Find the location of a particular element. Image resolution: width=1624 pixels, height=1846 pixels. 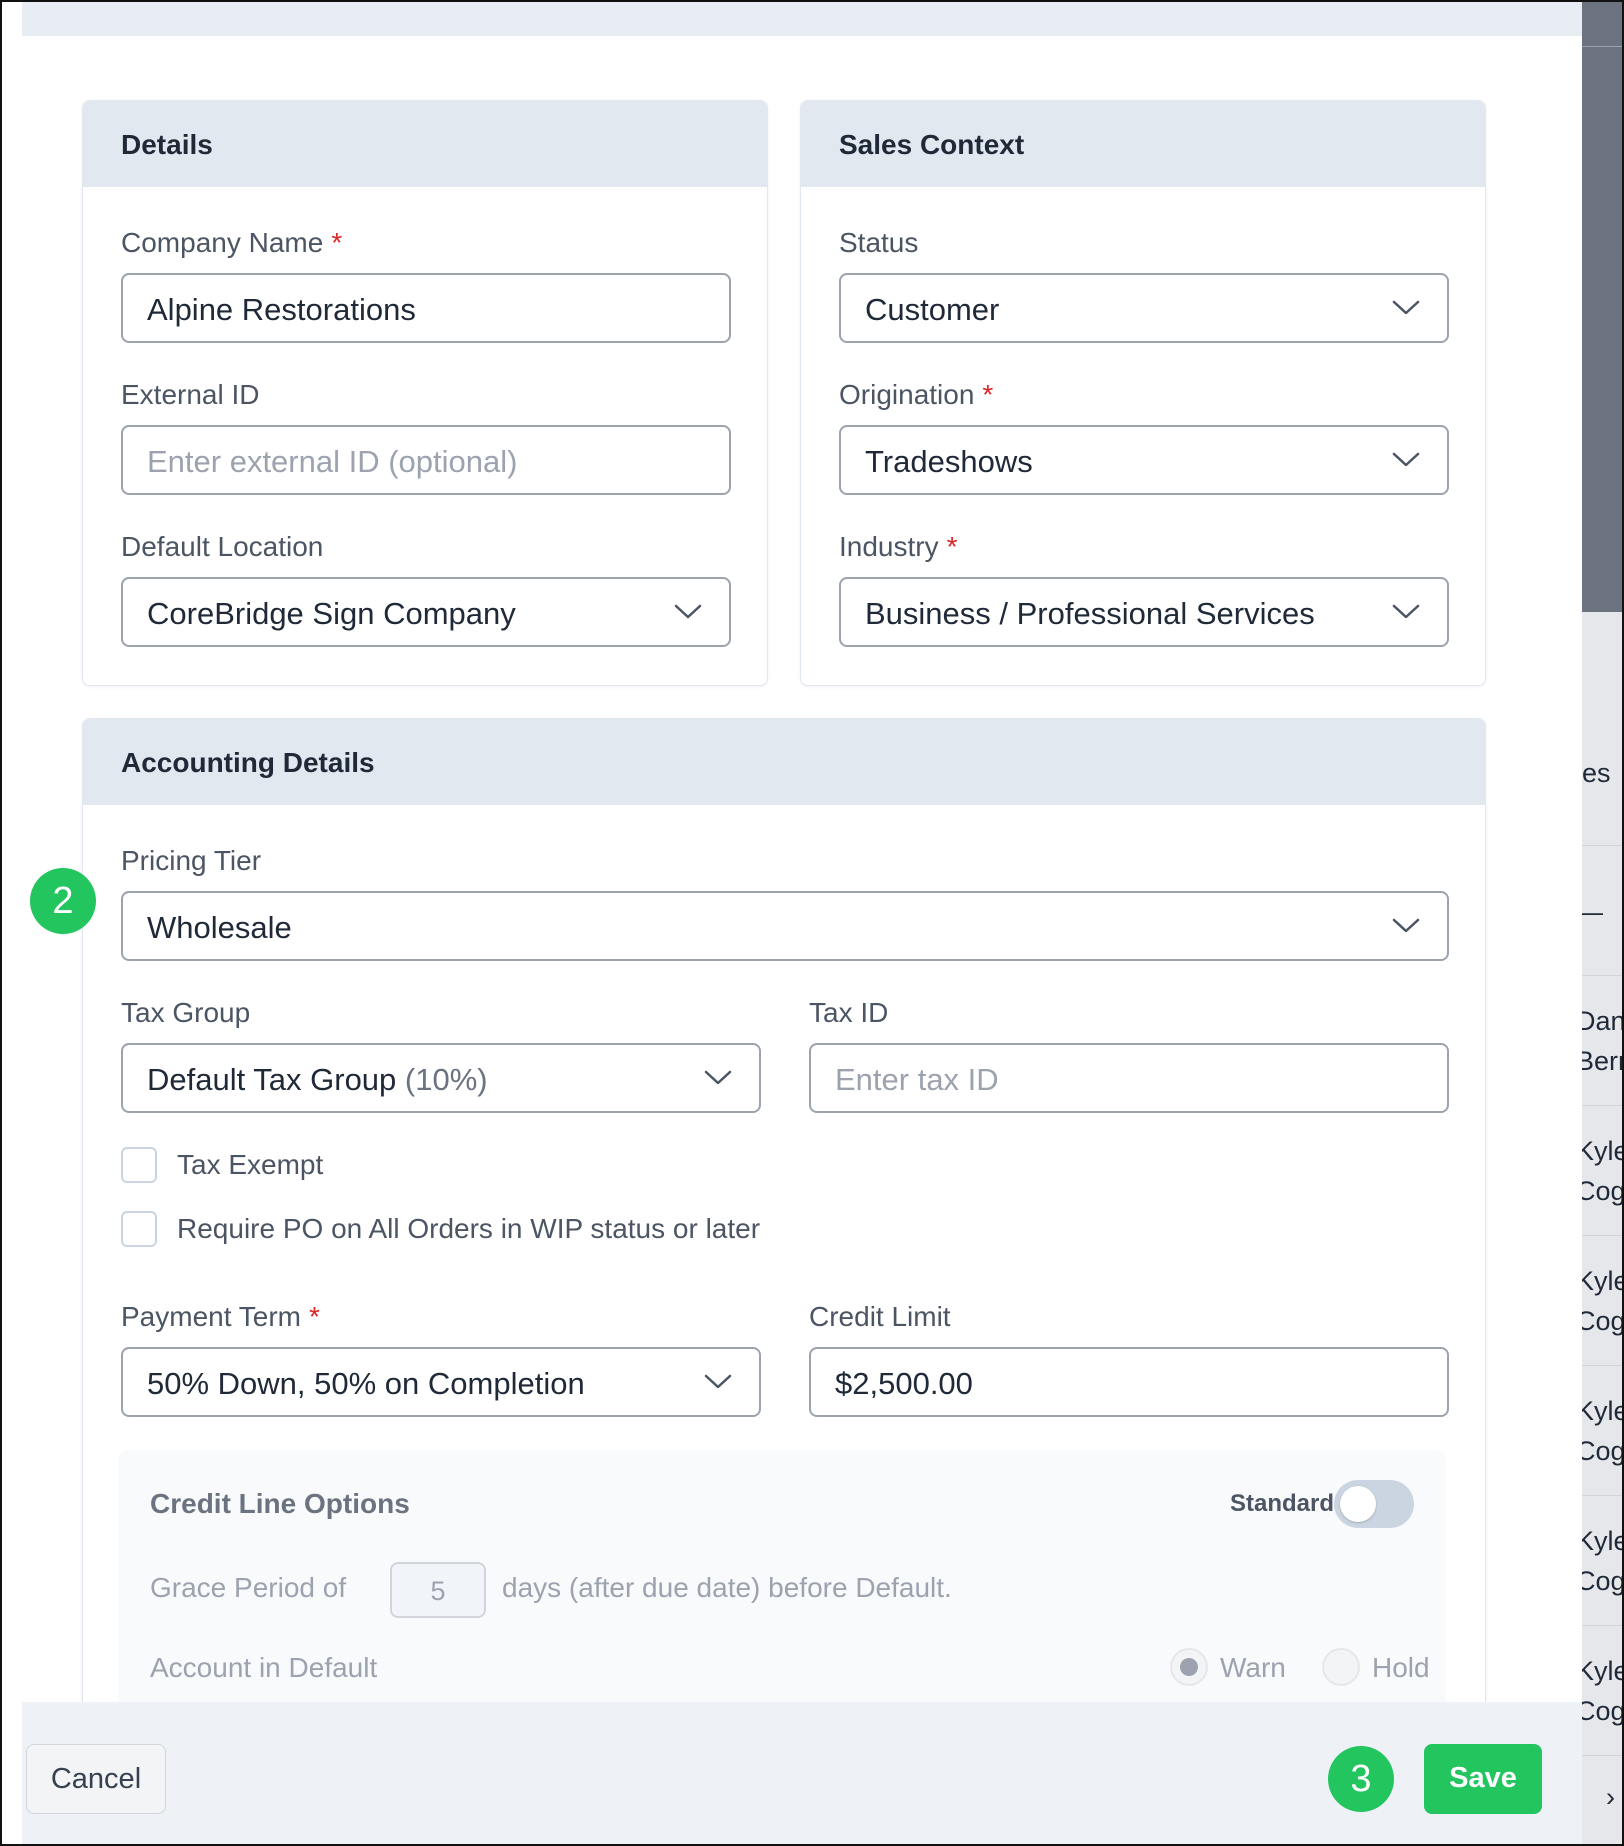

company-name-label: Company Name * is located at coordinates (231, 243).